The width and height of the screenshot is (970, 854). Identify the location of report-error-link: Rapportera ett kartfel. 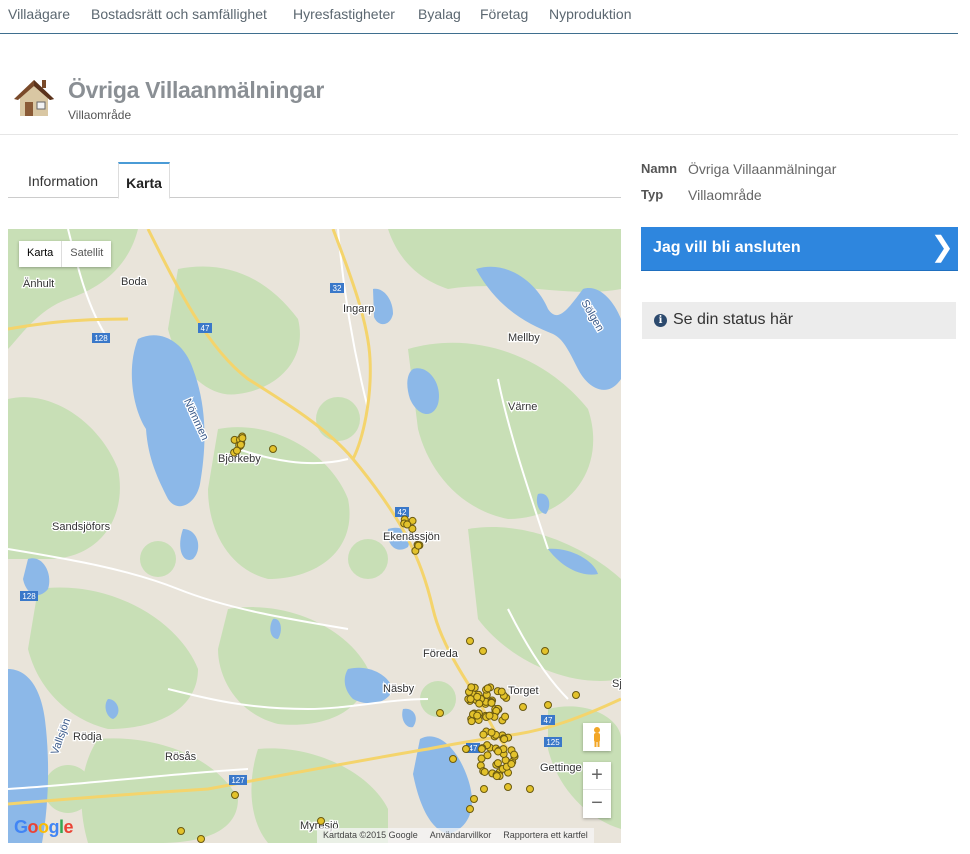
(545, 835).